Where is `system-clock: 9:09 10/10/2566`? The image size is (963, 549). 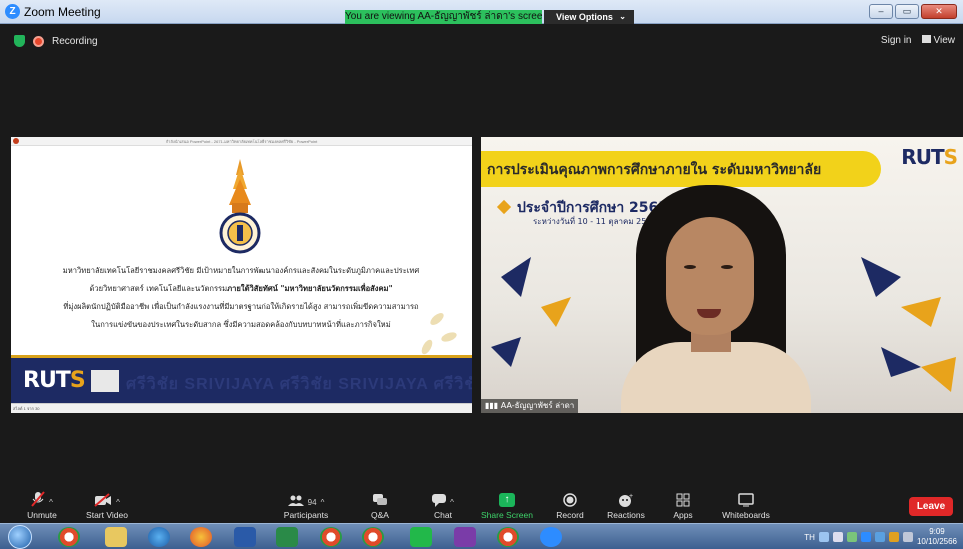 system-clock: 9:09 10/10/2566 is located at coordinates (937, 537).